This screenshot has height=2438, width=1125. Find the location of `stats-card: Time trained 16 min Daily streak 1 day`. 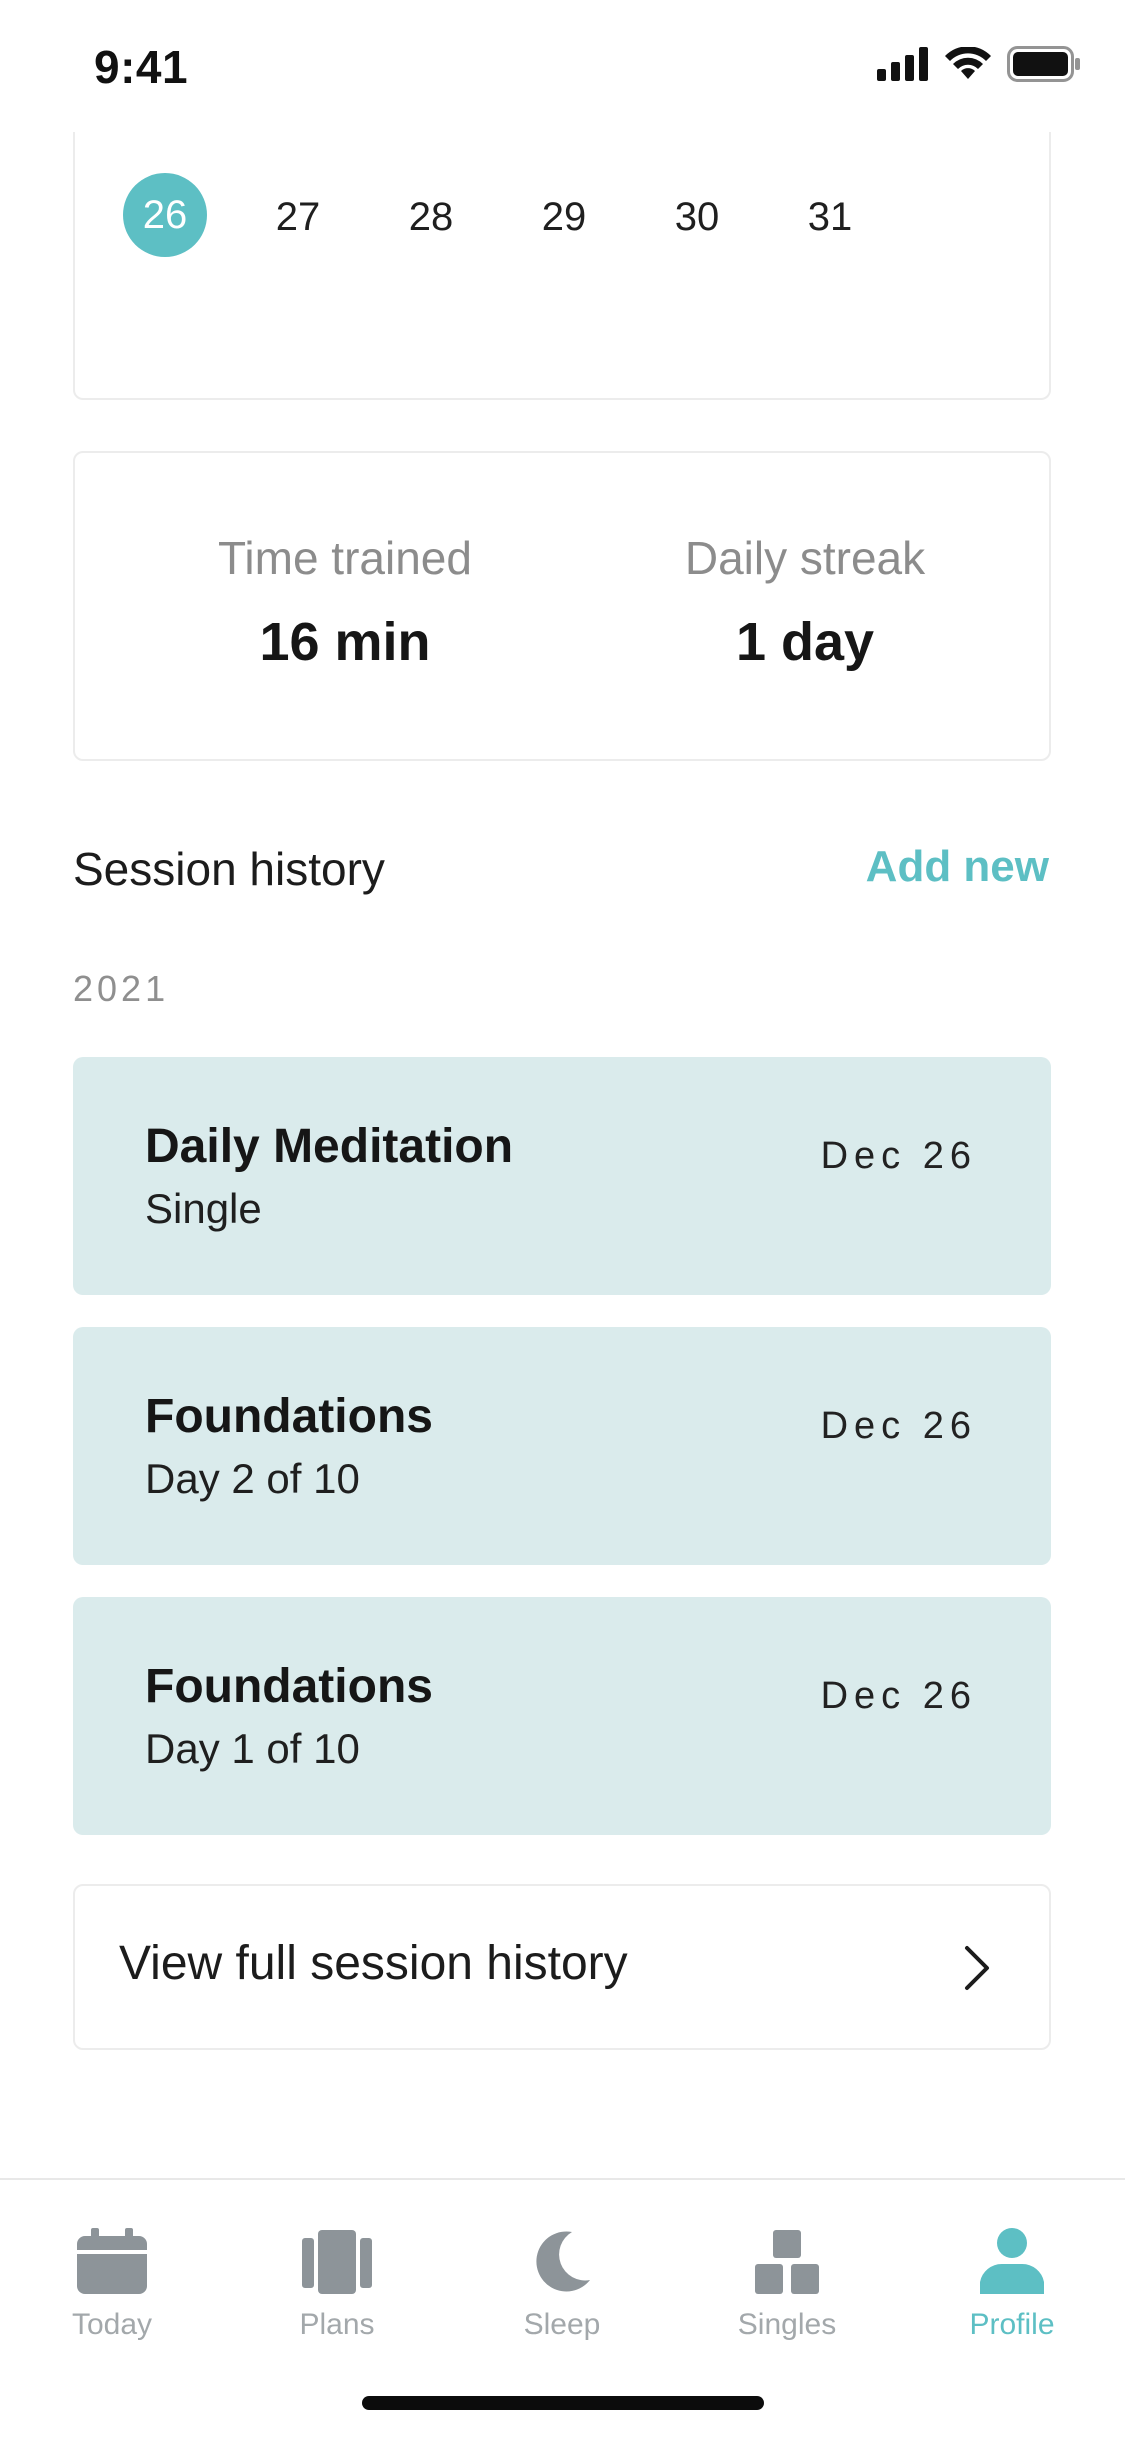

stats-card: Time trained 16 min Daily streak 1 day is located at coordinates (562, 606).